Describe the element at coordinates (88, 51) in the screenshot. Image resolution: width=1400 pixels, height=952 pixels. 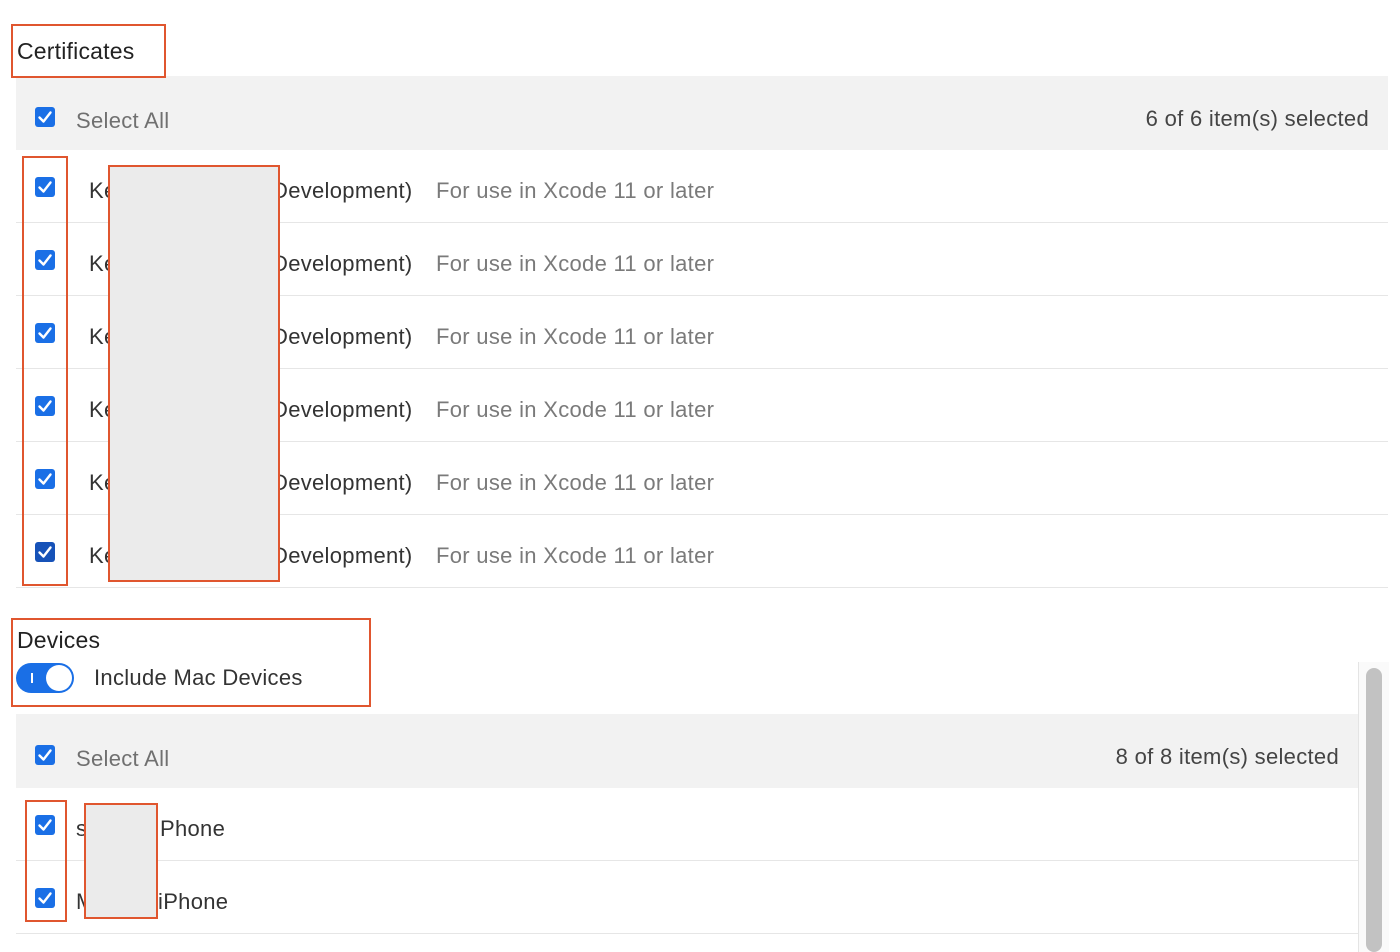
I see `annotation-box-certificates-title` at that location.